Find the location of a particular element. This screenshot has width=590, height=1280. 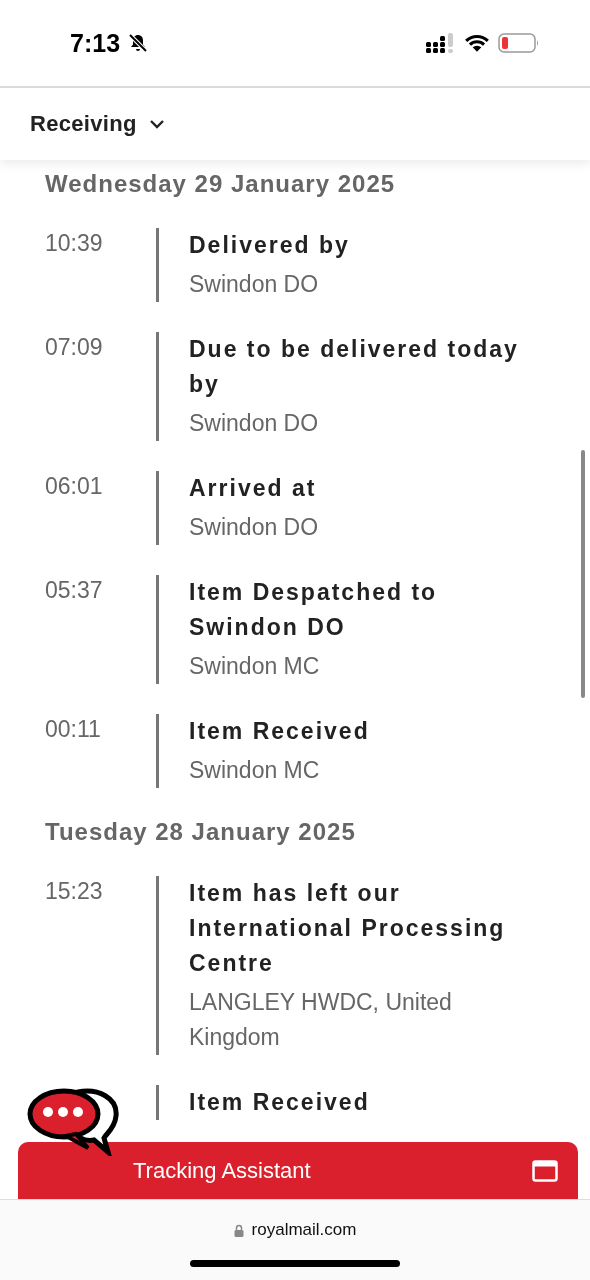

timeline-bar is located at coordinates (157, 1102).